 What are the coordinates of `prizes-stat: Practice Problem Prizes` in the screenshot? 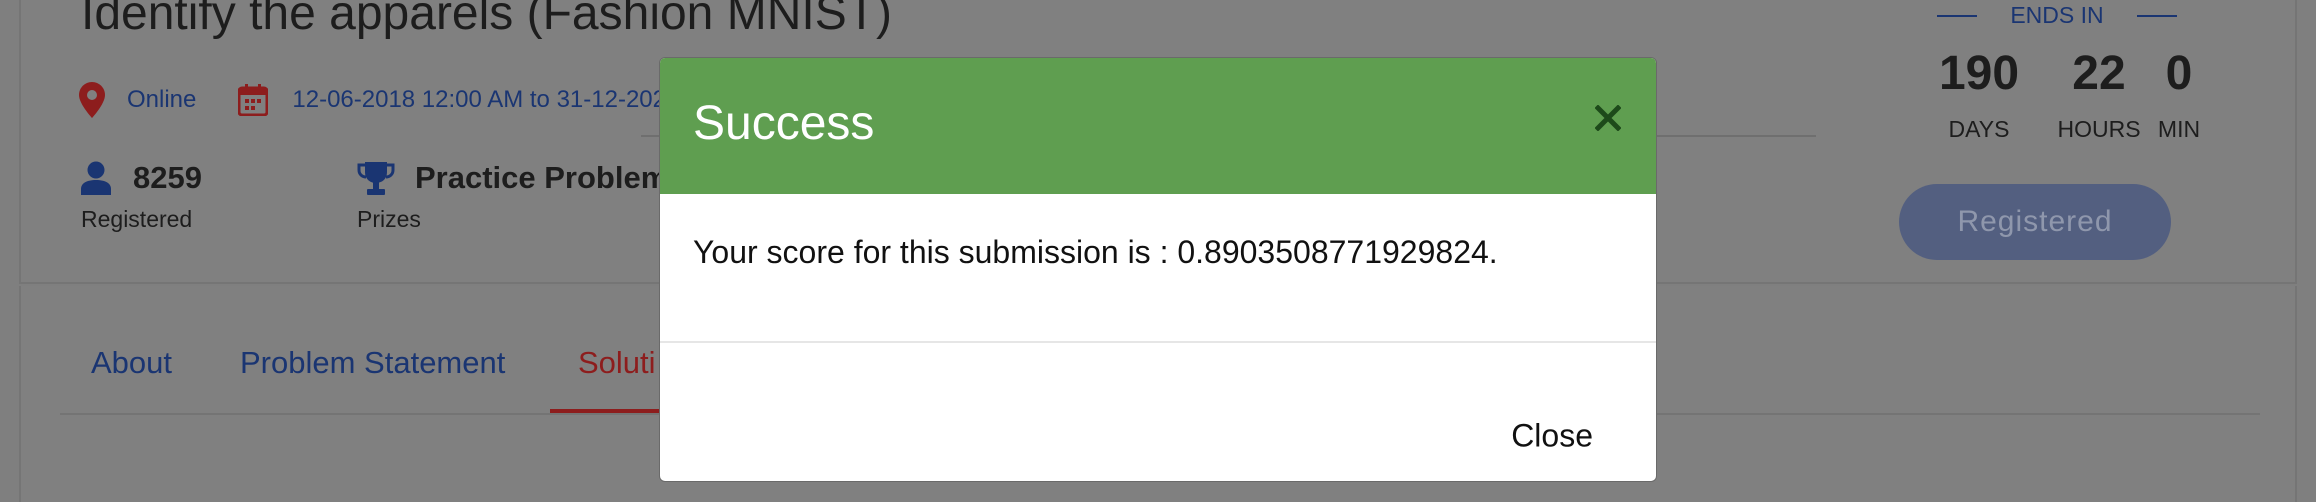 It's located at (512, 195).